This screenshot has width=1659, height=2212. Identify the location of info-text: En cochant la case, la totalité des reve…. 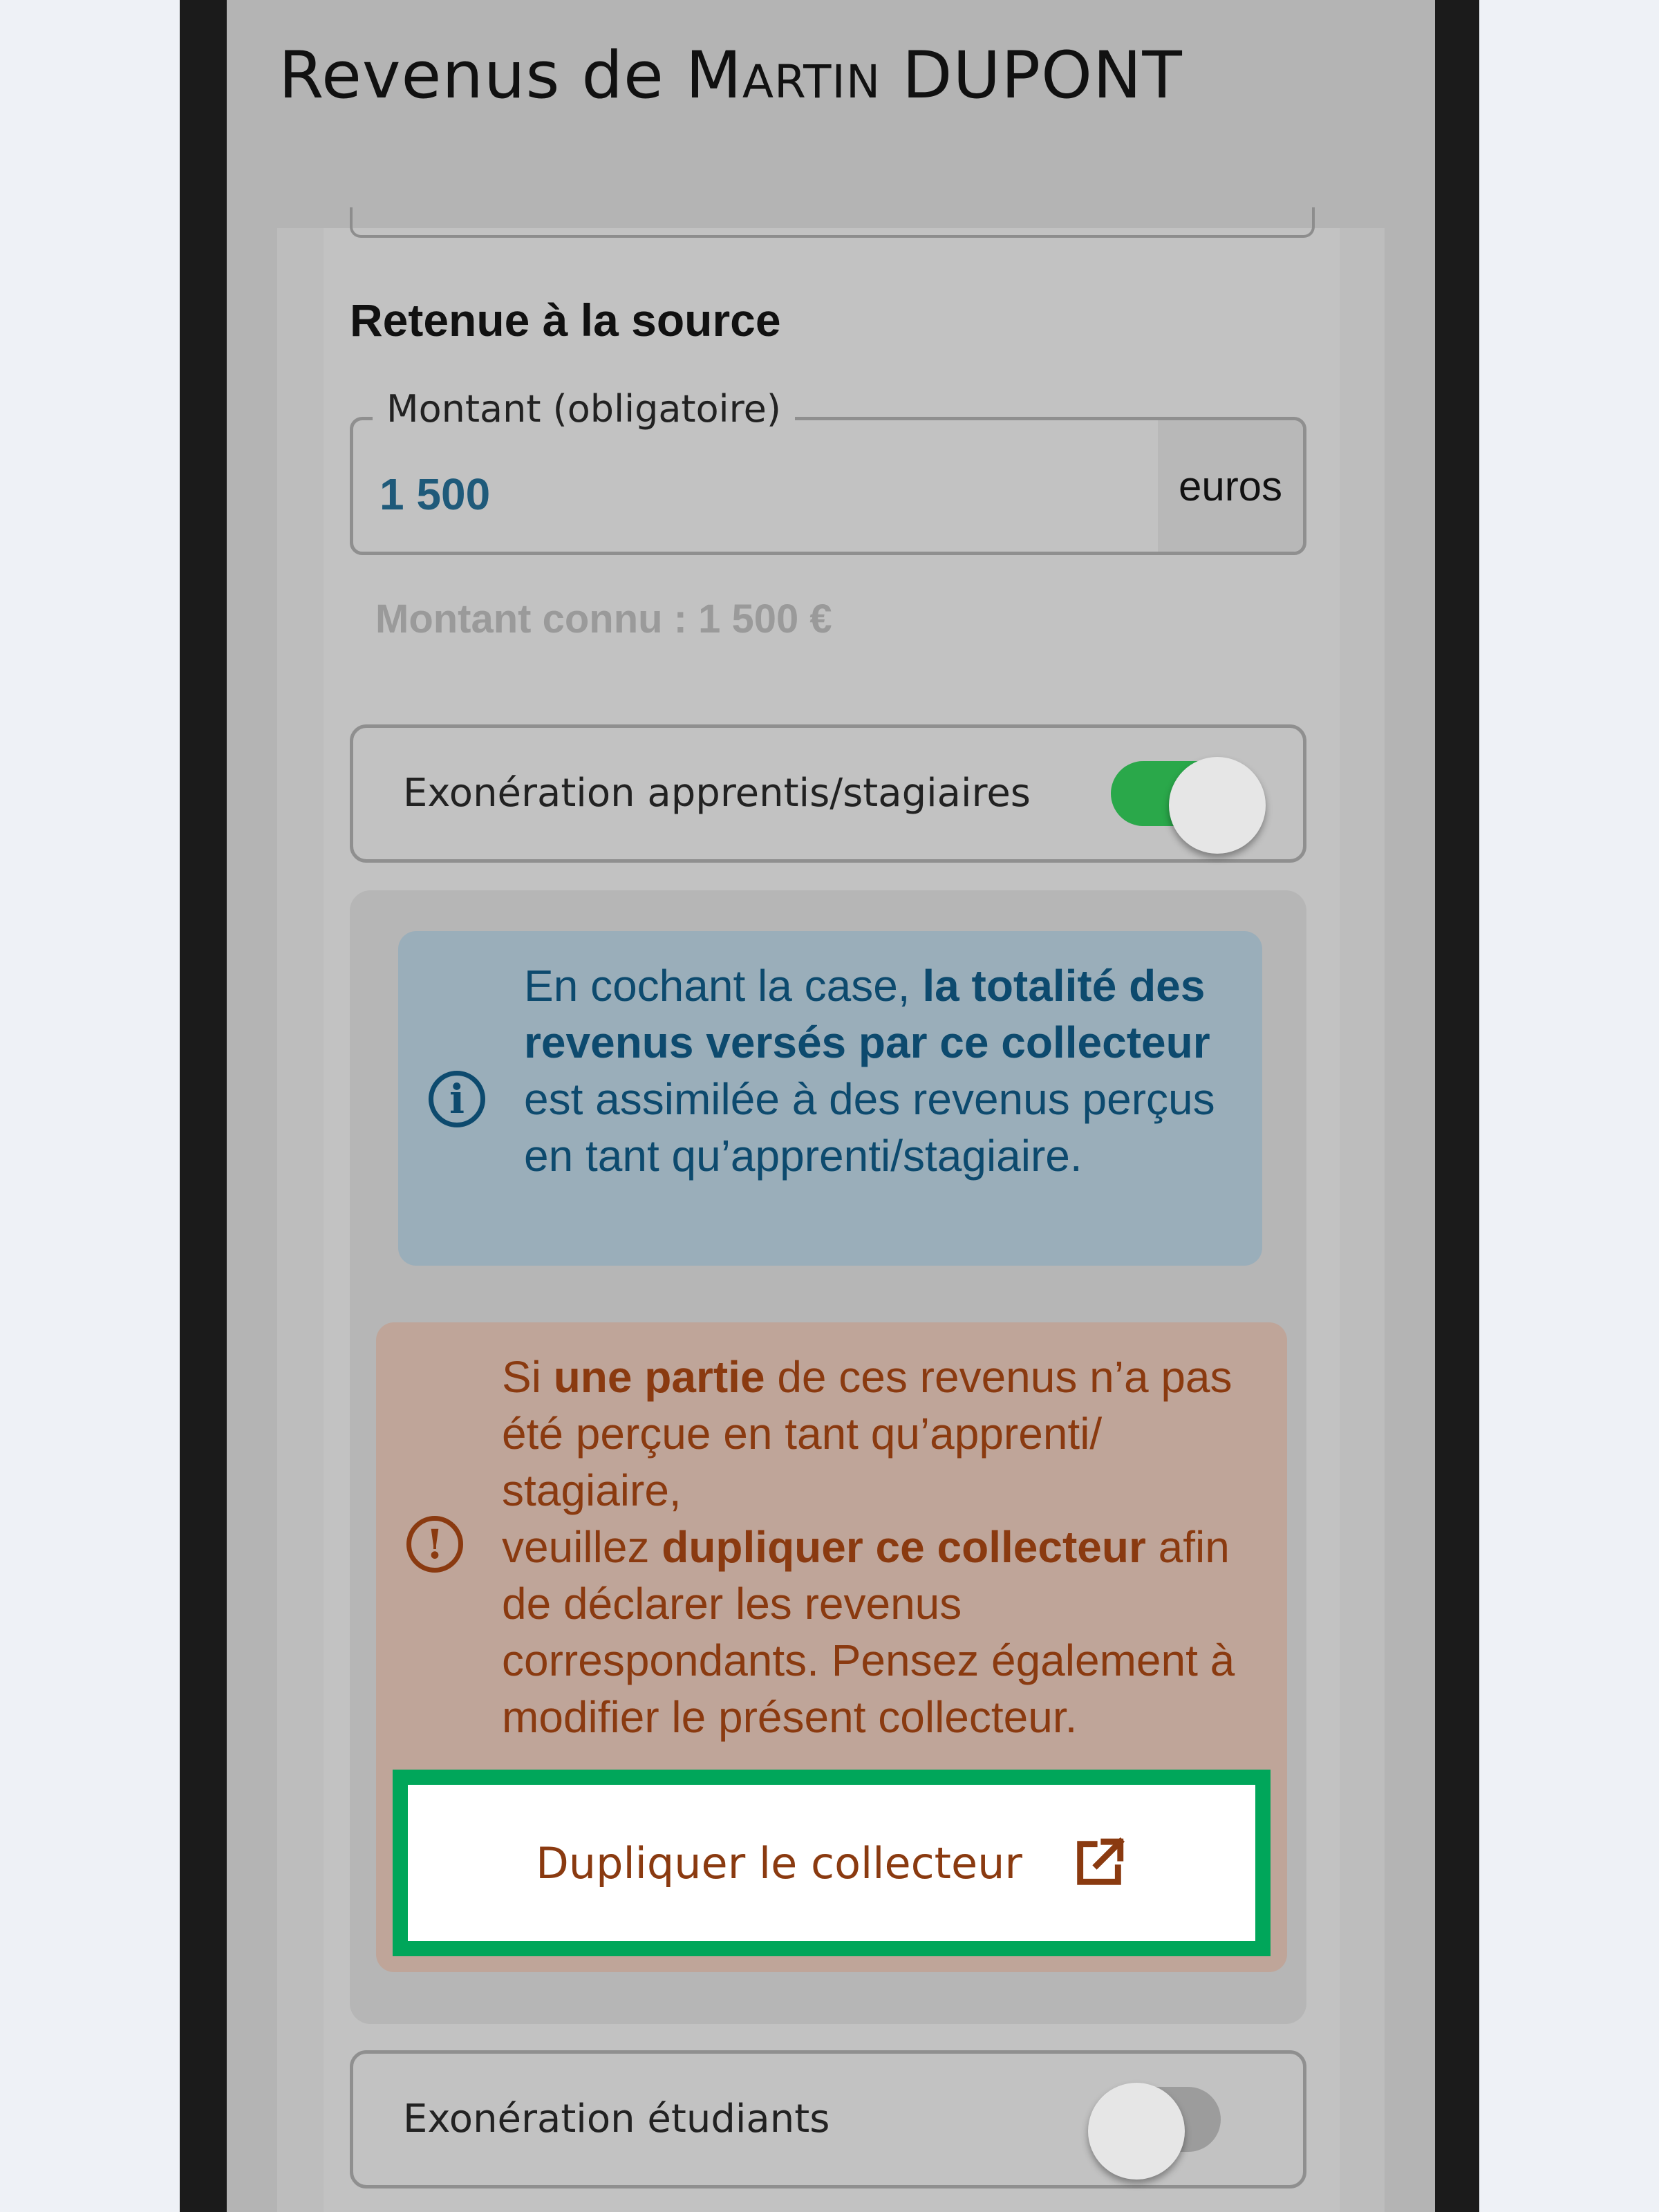
(883, 1070).